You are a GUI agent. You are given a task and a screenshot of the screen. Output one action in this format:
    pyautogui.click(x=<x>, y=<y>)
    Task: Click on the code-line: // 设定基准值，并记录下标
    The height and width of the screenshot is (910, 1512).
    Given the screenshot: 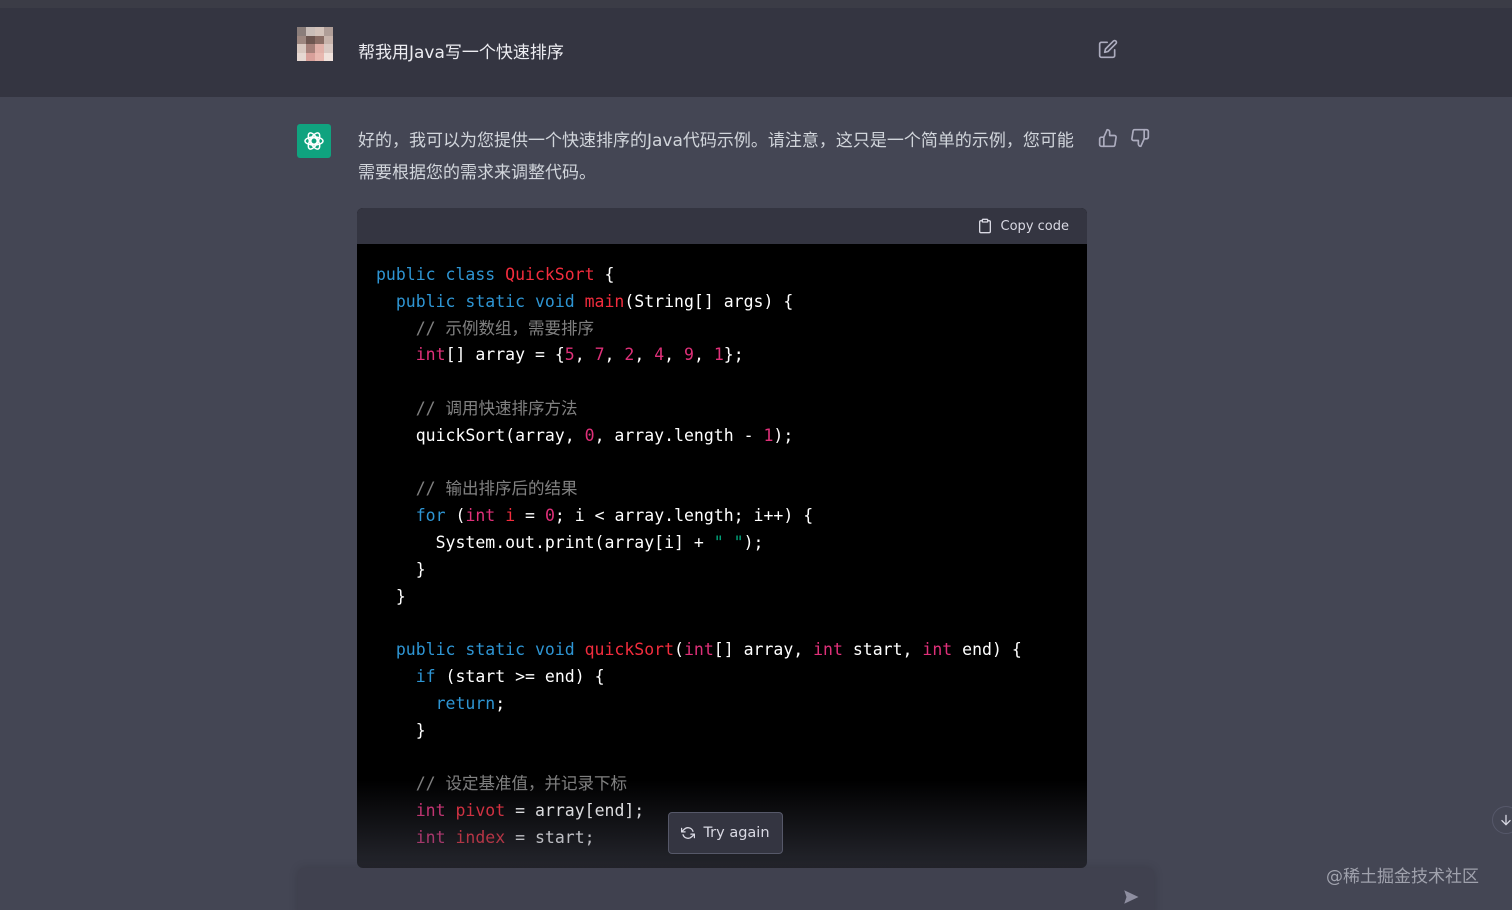 What is the action you would take?
    pyautogui.click(x=731, y=784)
    